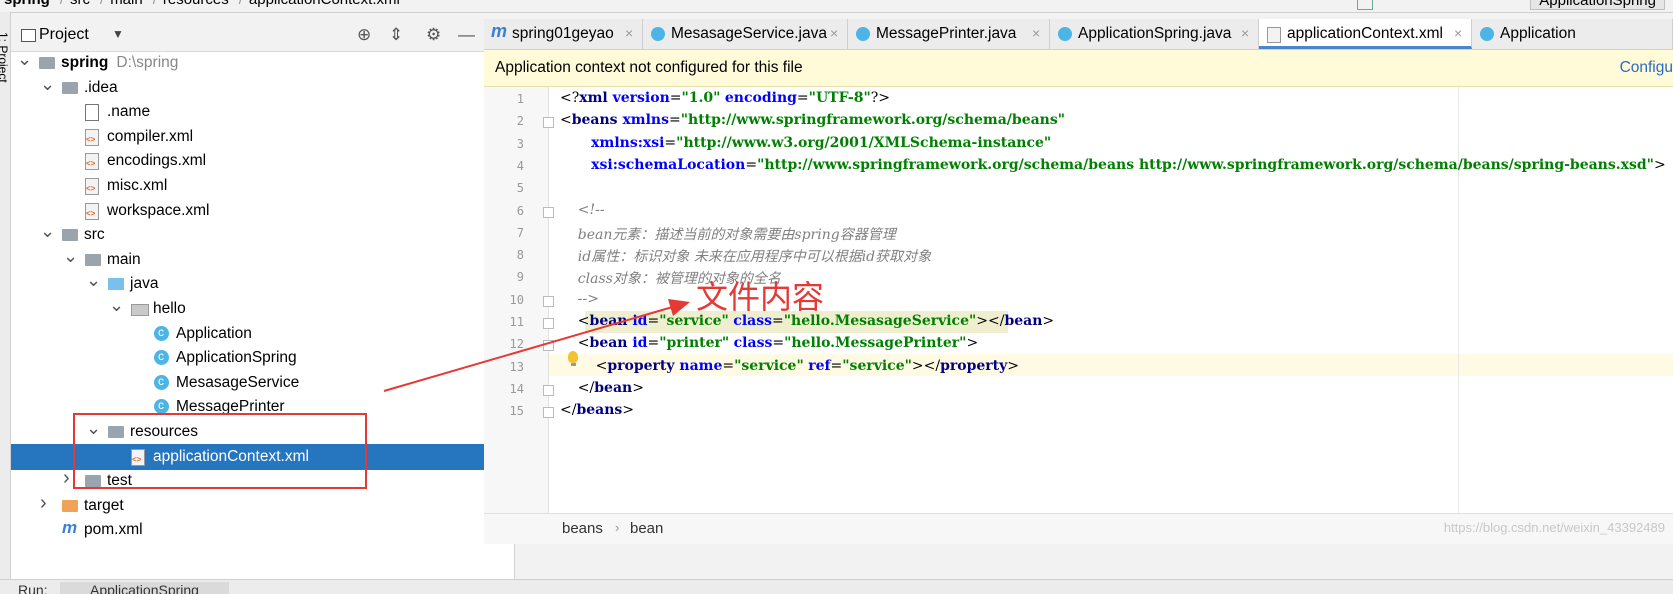 Image resolution: width=1673 pixels, height=594 pixels. What do you see at coordinates (602, 388) in the screenshot?
I see `code-line: </bean>` at bounding box center [602, 388].